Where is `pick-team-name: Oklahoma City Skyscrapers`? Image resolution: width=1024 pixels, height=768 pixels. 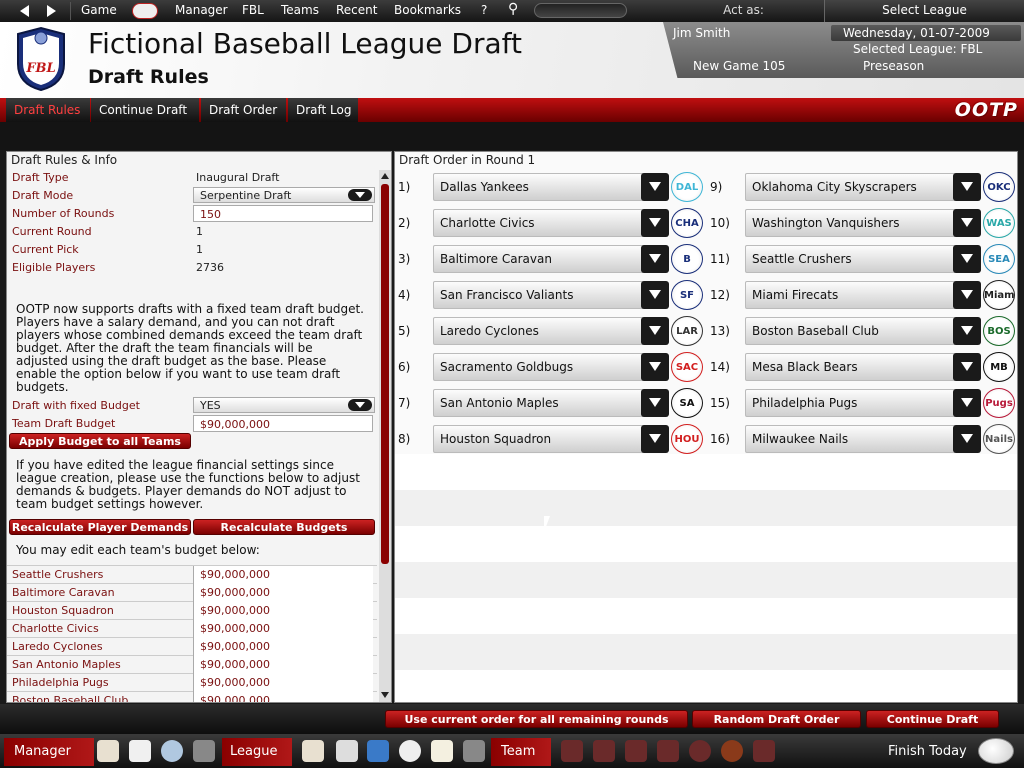
pick-team-name: Oklahoma City Skyscrapers is located at coordinates (851, 187).